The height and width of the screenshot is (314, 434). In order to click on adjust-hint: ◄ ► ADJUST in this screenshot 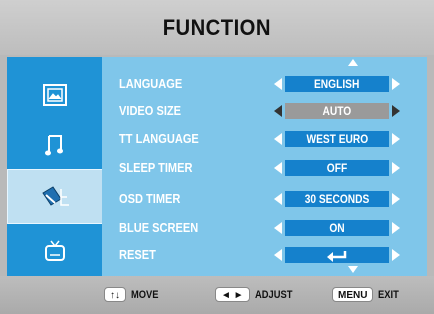, I will do `click(257, 294)`.